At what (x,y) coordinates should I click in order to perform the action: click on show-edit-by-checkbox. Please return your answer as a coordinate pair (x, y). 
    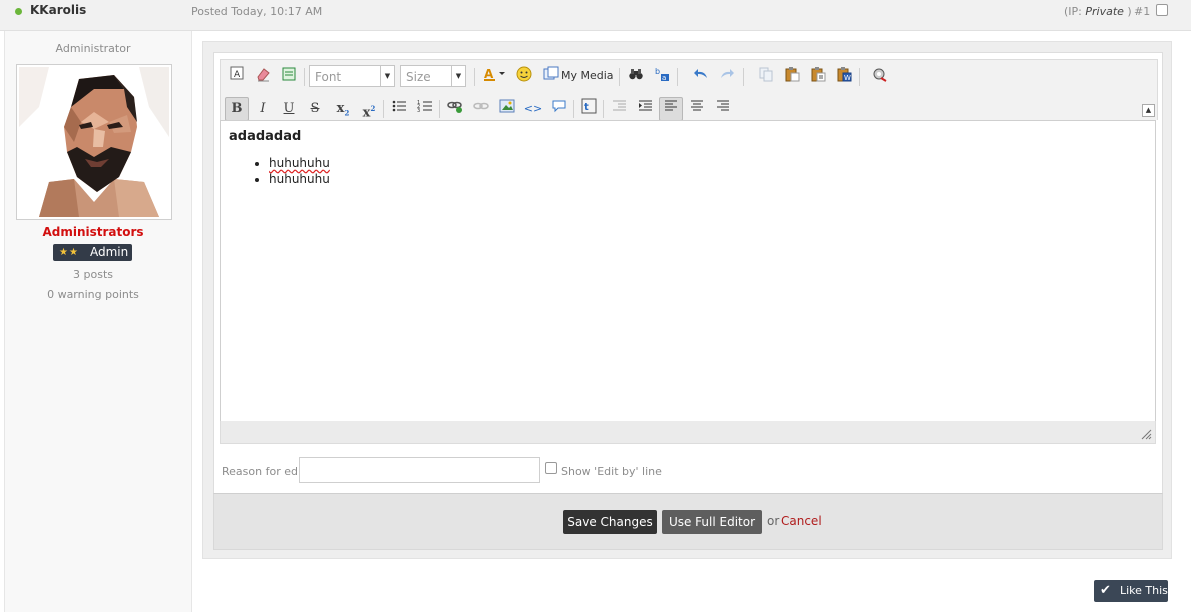
    Looking at the image, I should click on (551, 468).